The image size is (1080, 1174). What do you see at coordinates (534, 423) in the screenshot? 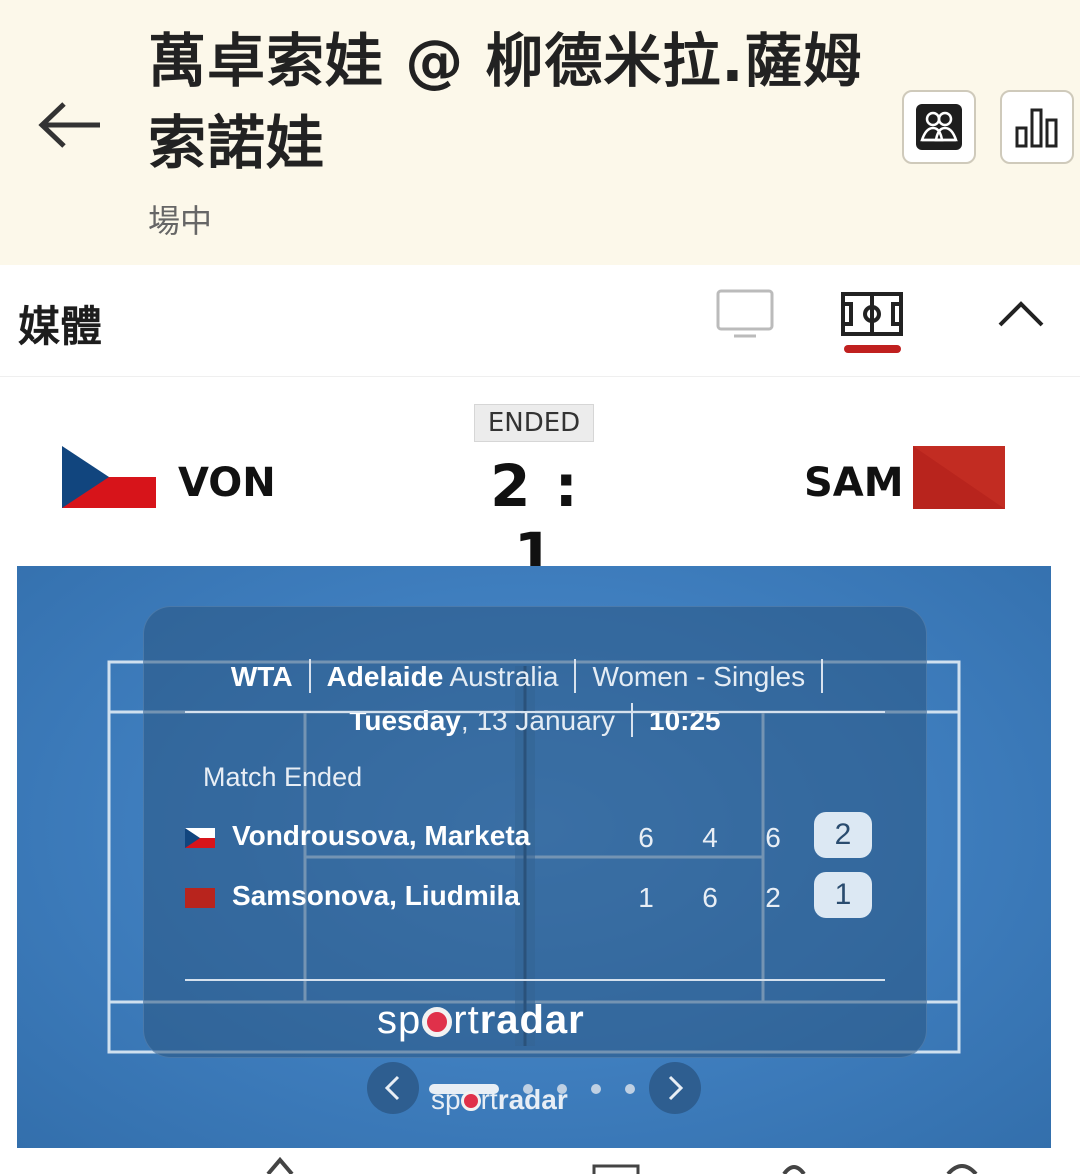
I see `status-badge: ENDED` at bounding box center [534, 423].